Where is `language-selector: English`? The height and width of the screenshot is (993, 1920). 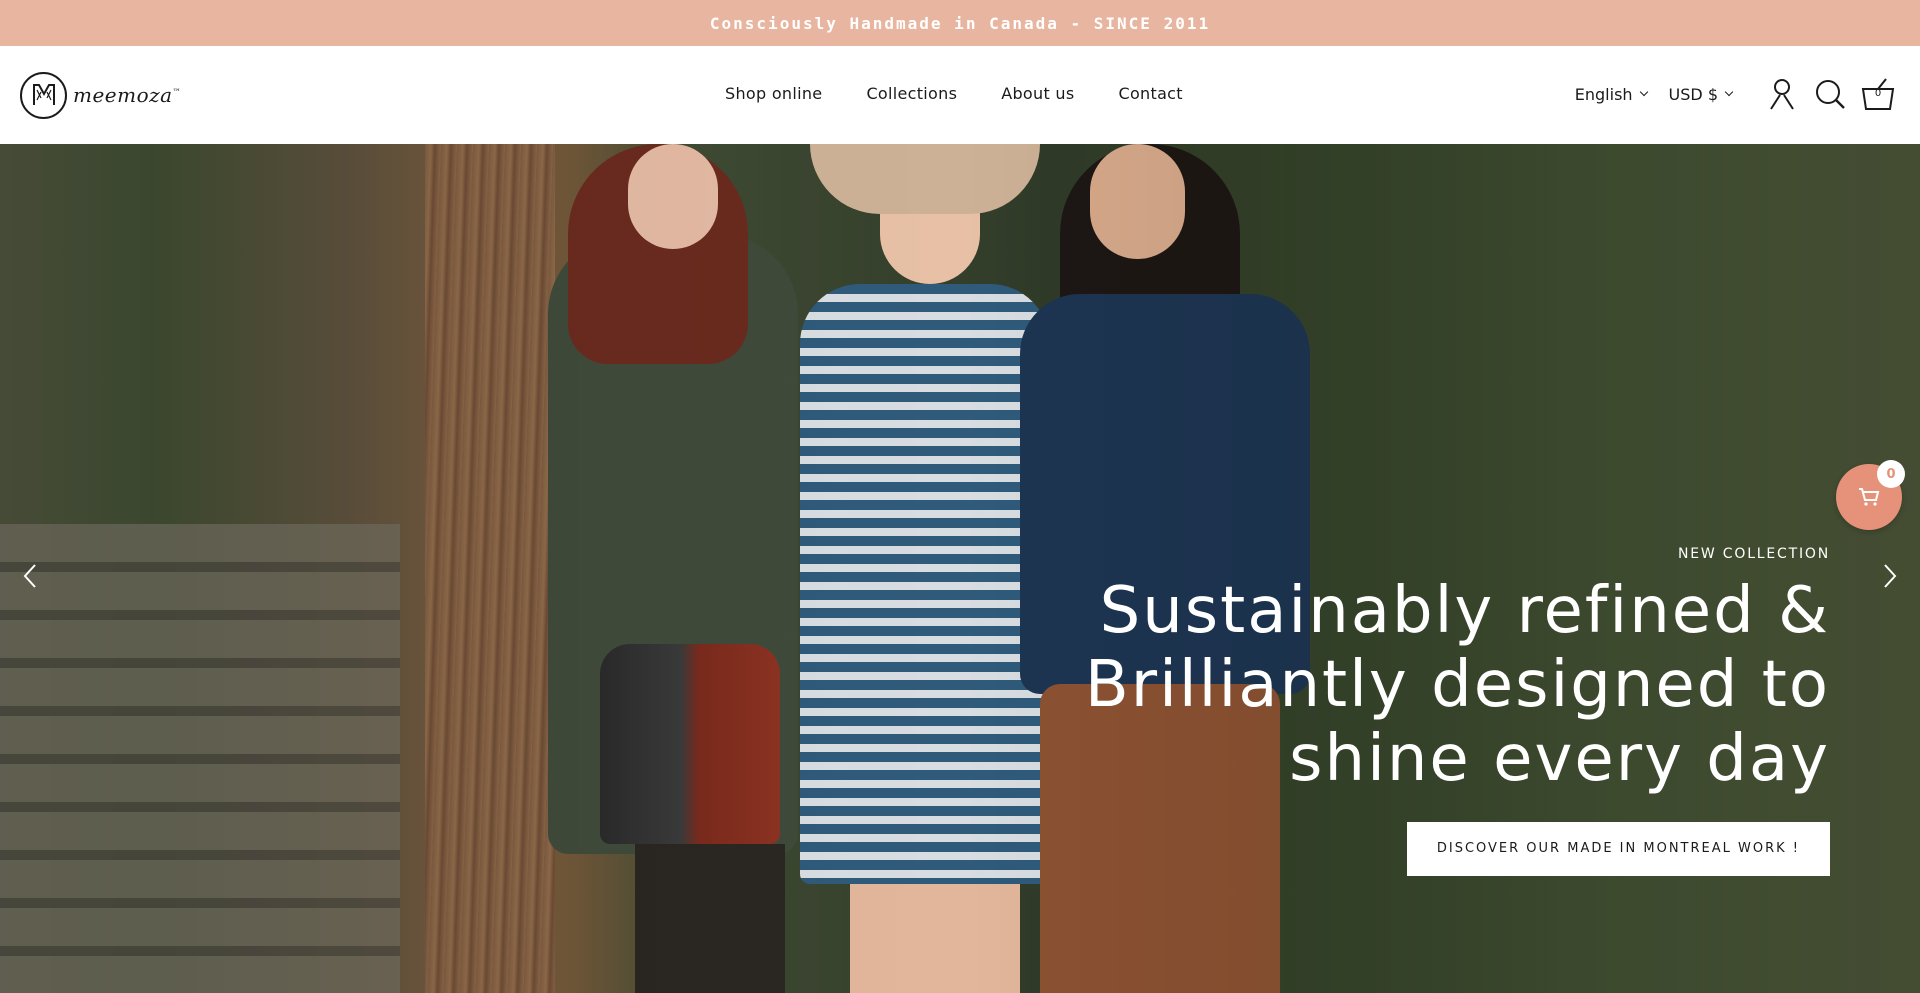
language-selector: English is located at coordinates (1611, 94).